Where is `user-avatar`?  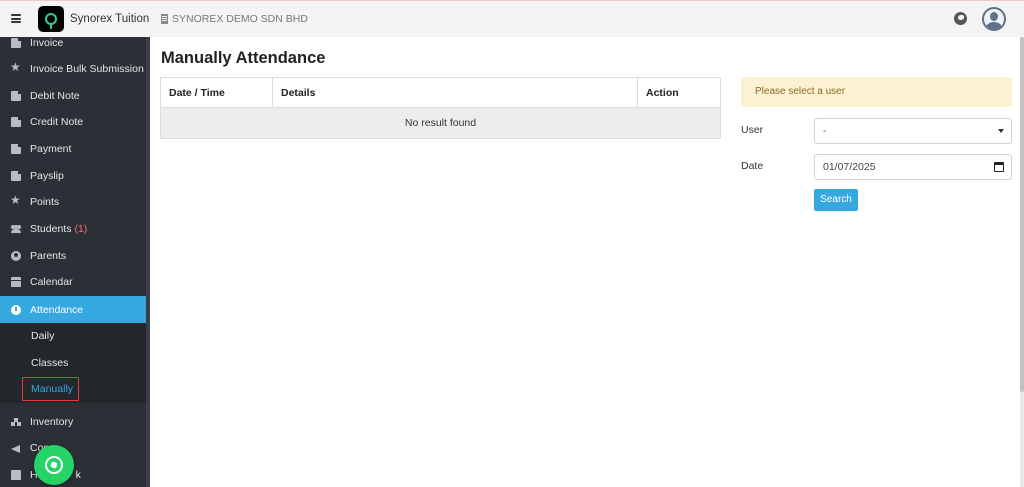
user-avatar is located at coordinates (994, 19).